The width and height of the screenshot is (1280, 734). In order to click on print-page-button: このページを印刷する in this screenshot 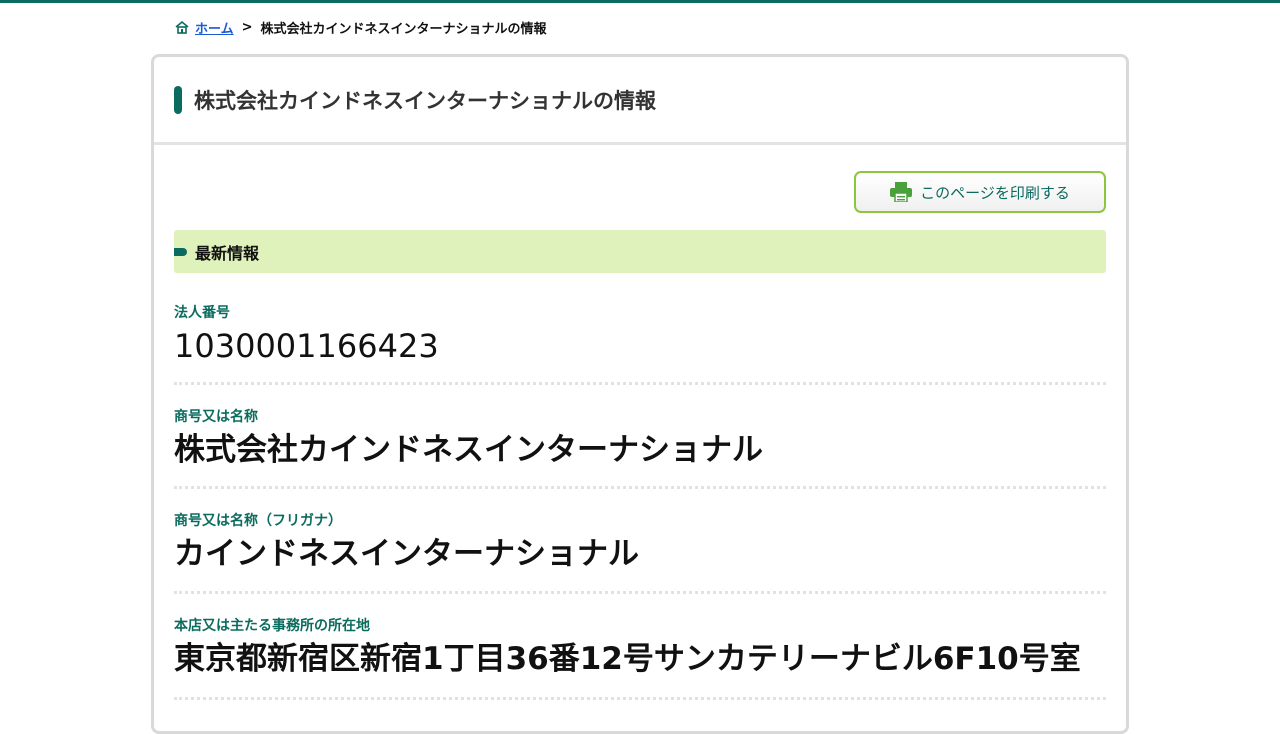, I will do `click(980, 192)`.